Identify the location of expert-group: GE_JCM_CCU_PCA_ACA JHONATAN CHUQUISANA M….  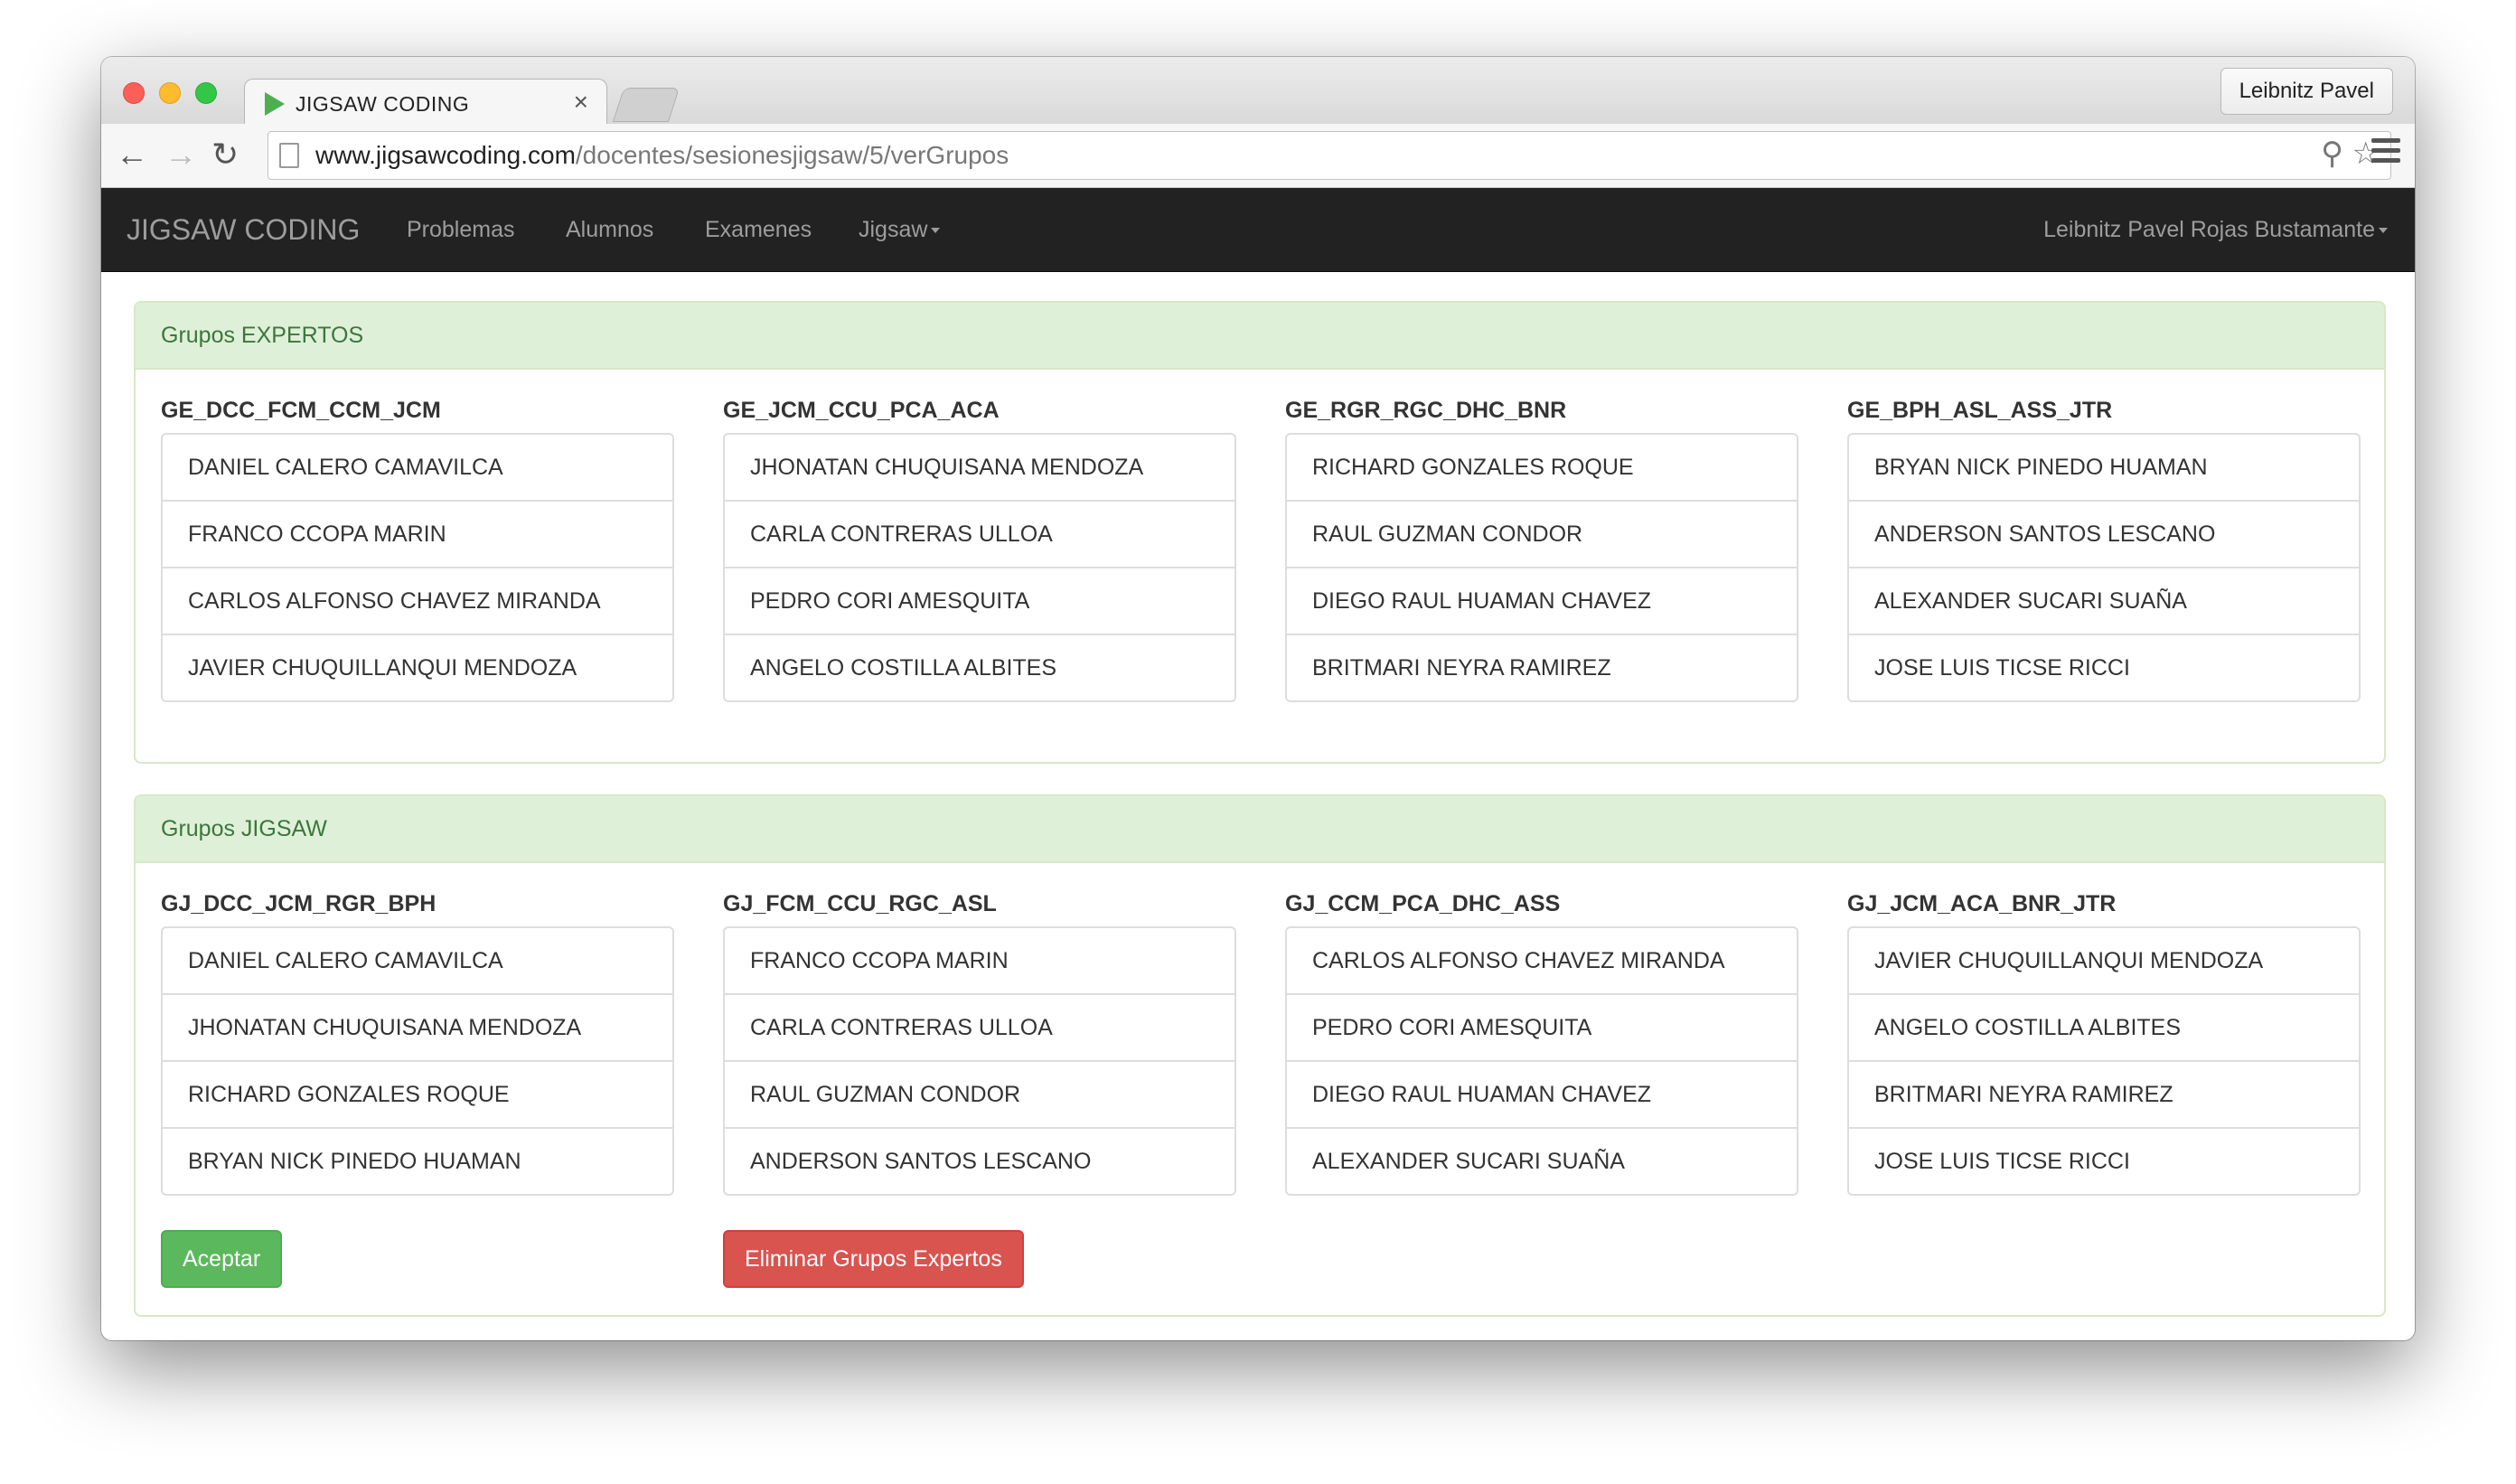
(979, 550).